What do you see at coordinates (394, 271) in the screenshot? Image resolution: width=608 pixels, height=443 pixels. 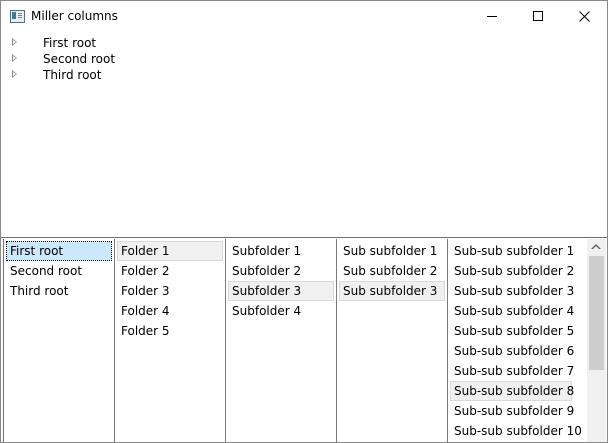 I see `list-item: Sub subfolder 2` at bounding box center [394, 271].